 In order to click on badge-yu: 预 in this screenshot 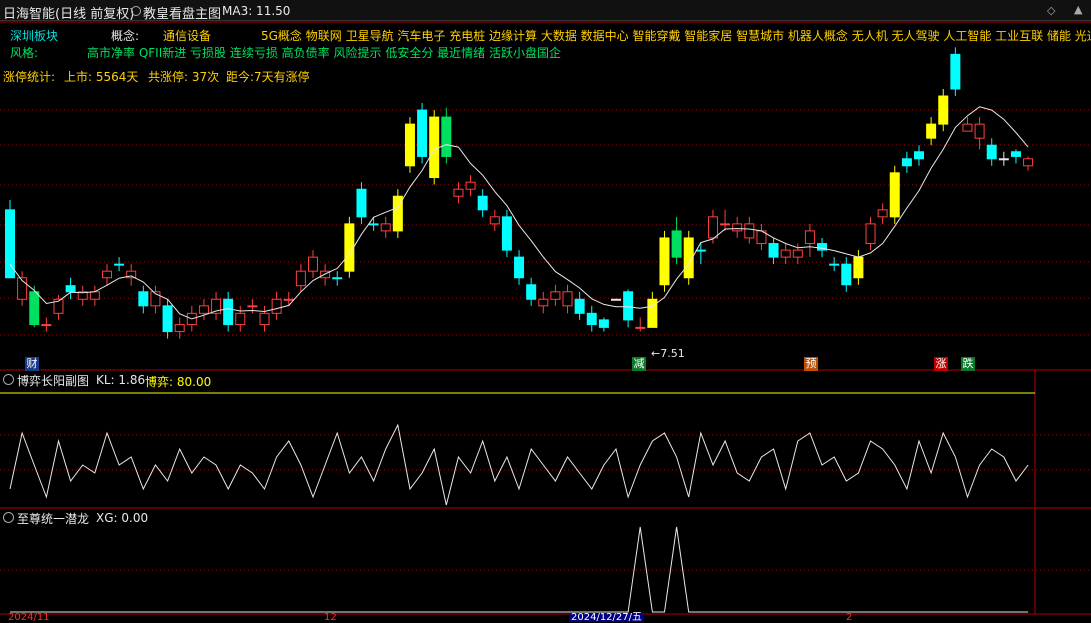, I will do `click(811, 364)`.